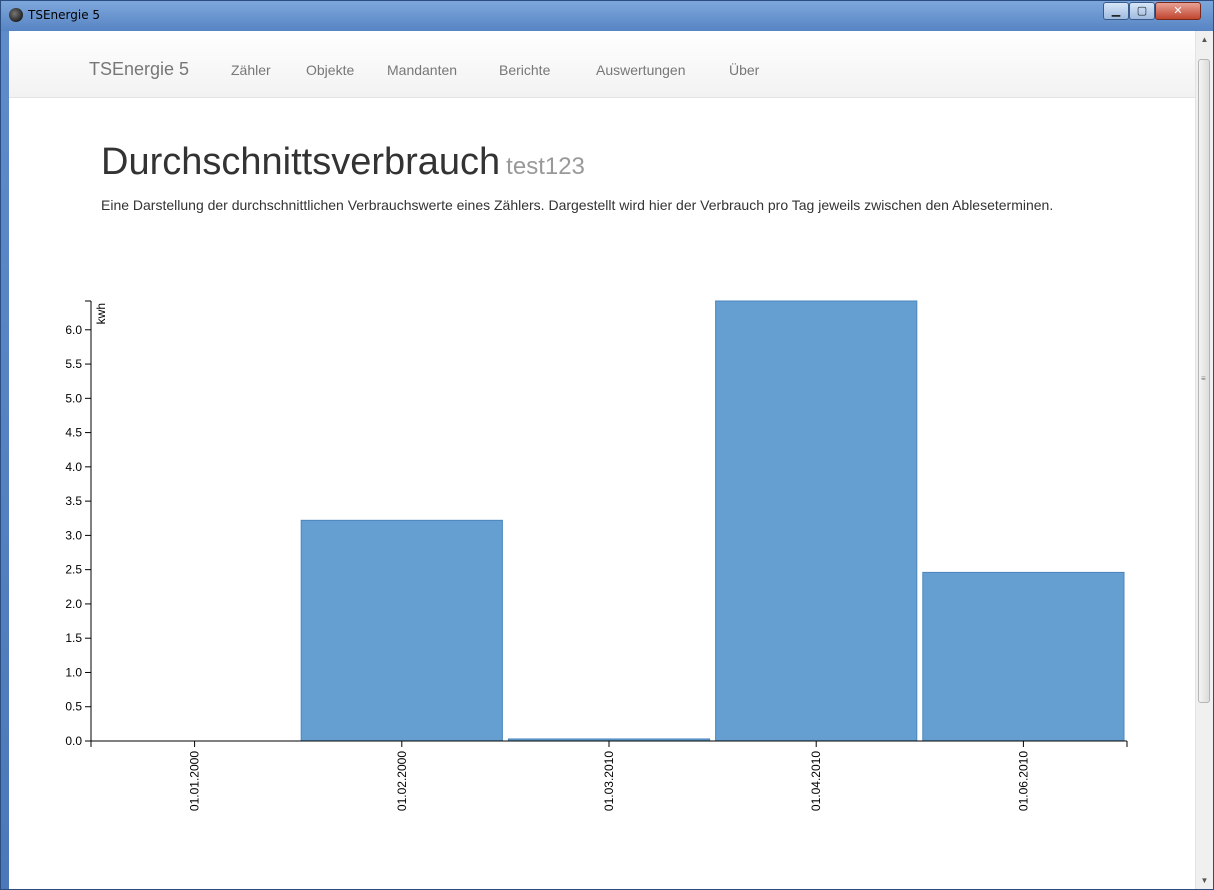  What do you see at coordinates (641, 70) in the screenshot?
I see `nav-link-auswertungen: Auswertungen` at bounding box center [641, 70].